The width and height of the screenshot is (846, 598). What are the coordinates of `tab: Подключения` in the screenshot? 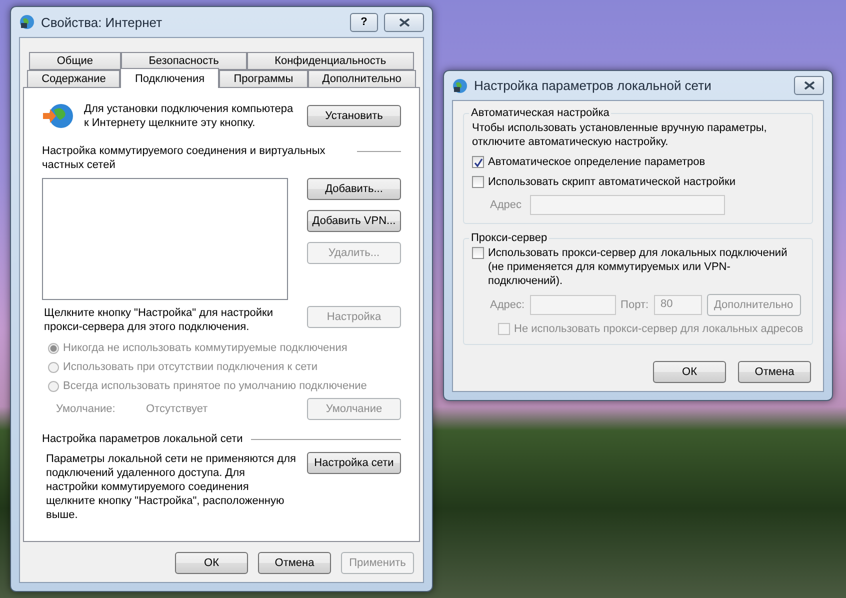 It's located at (170, 78).